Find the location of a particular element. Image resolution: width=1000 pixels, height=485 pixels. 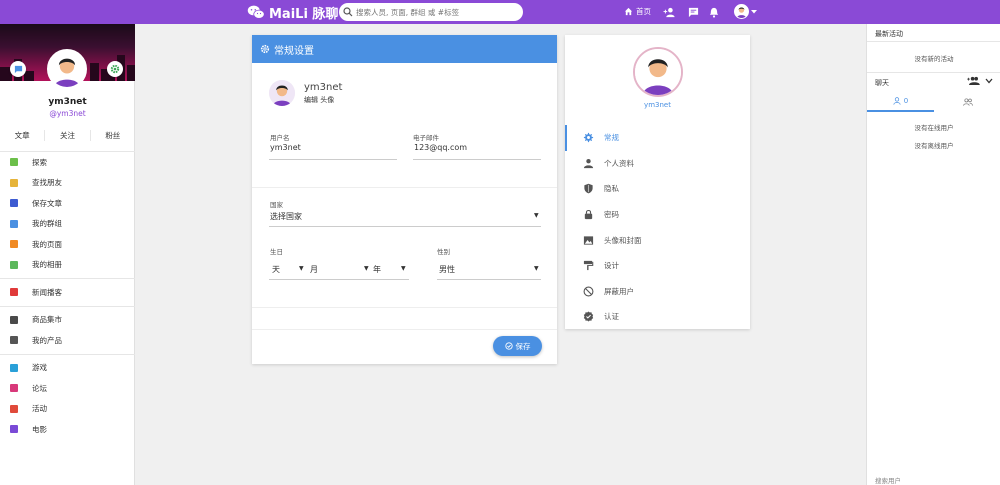

chat-icon is located at coordinates (18, 69).